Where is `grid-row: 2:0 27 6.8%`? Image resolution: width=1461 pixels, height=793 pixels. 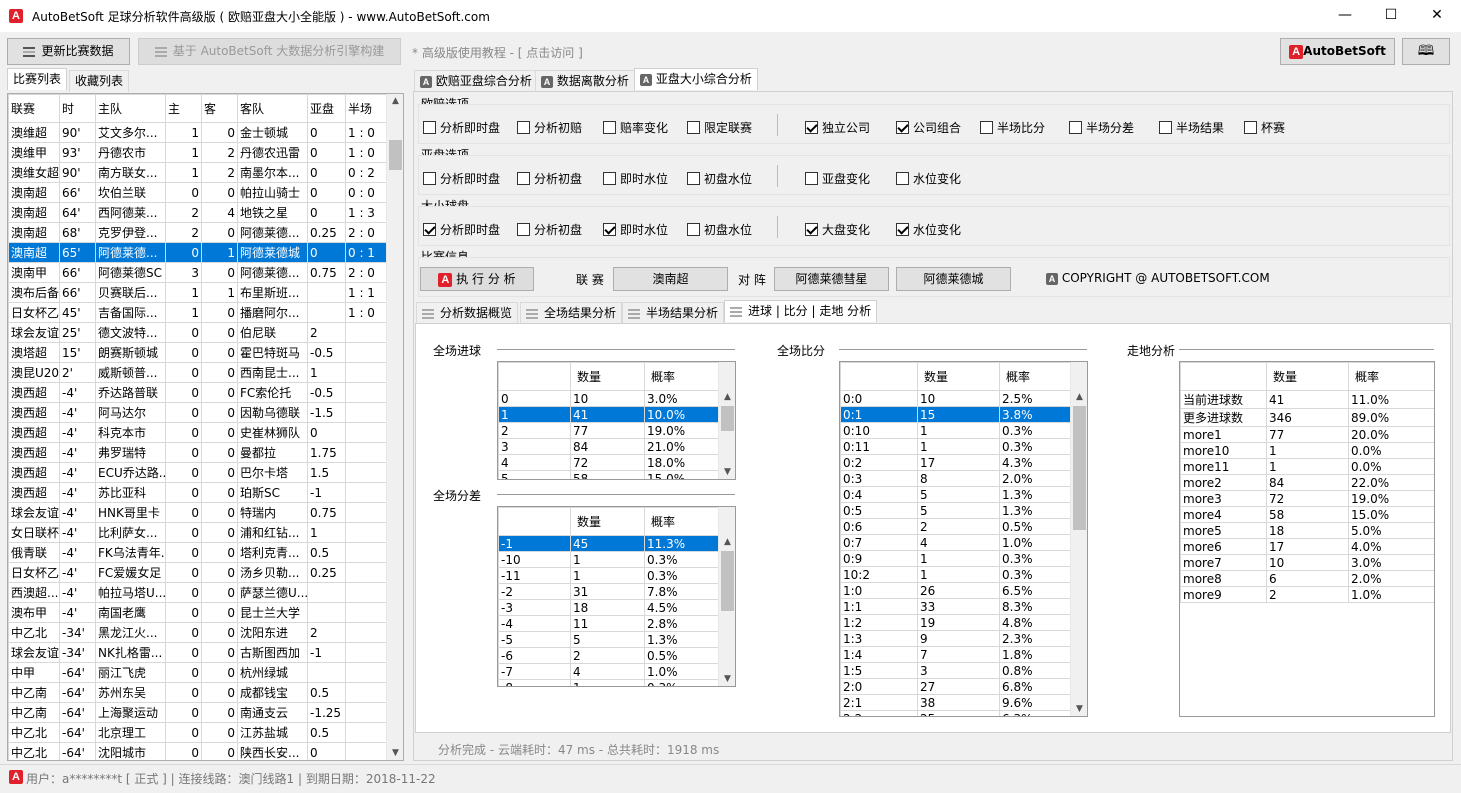
grid-row: 2:0 27 6.8% is located at coordinates (956, 686).